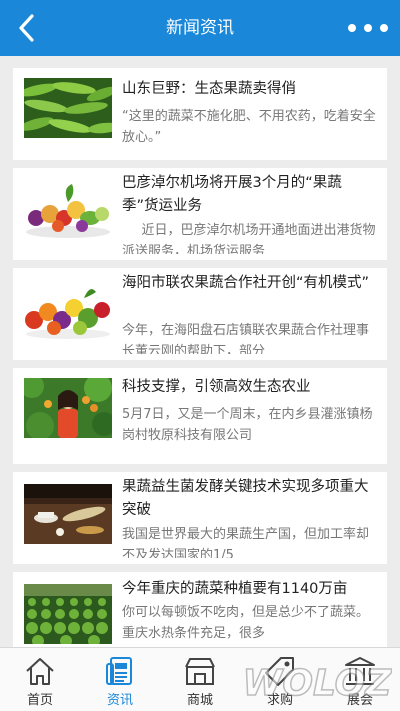 This screenshot has height=711, width=400. I want to click on more-icon, so click(368, 28).